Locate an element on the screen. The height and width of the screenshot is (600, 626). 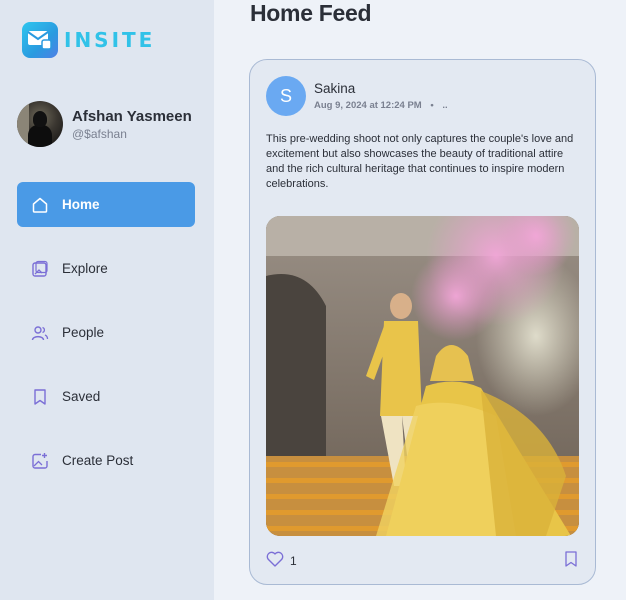
sidebar-item-saved: Saved is located at coordinates (106, 396).